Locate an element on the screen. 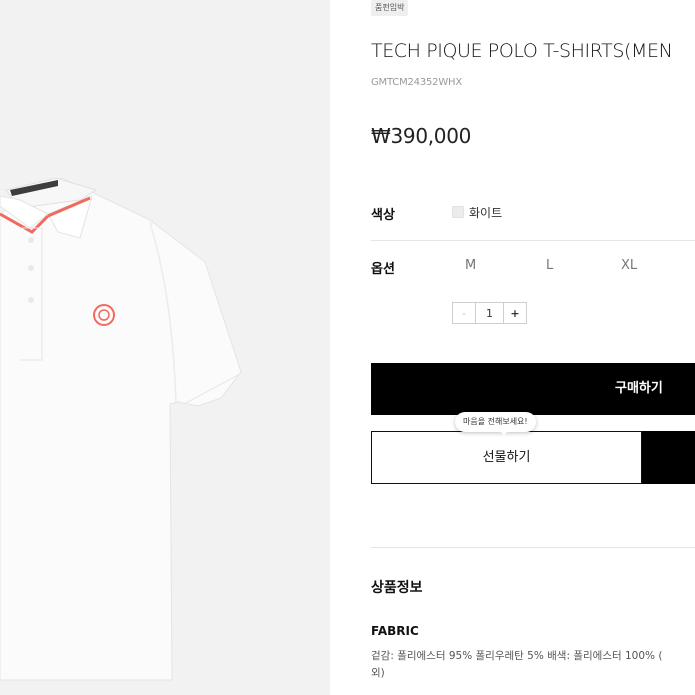 Image resolution: width=695 pixels, height=695 pixels. fabric-line: 겉감: 폴리에스터 95% 폴리우레탄 5% 배색: 폴리에스터 100% ( is located at coordinates (517, 656).